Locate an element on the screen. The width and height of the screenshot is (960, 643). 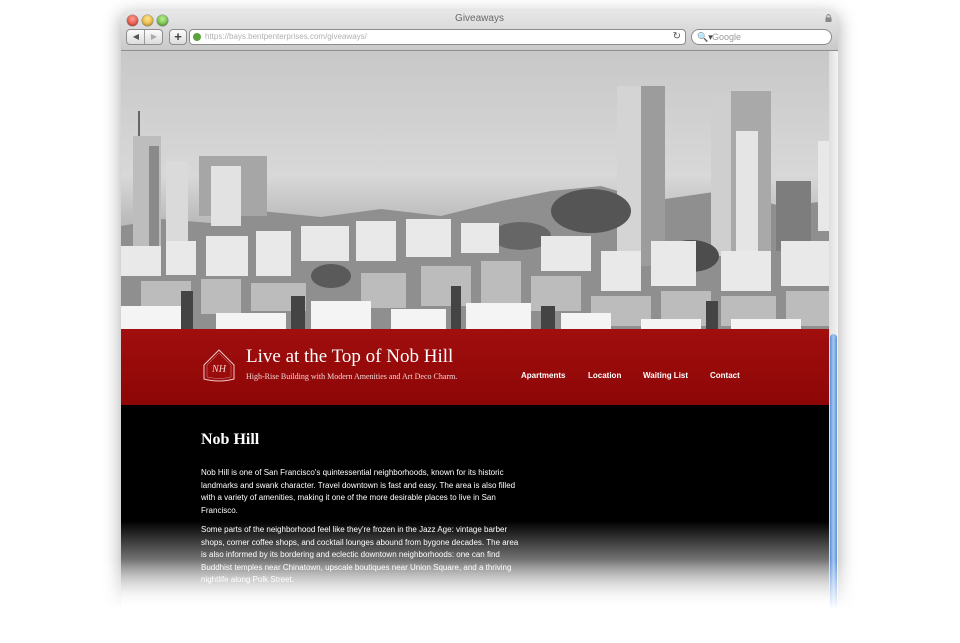
add-bookmark-button: + is located at coordinates (178, 37).